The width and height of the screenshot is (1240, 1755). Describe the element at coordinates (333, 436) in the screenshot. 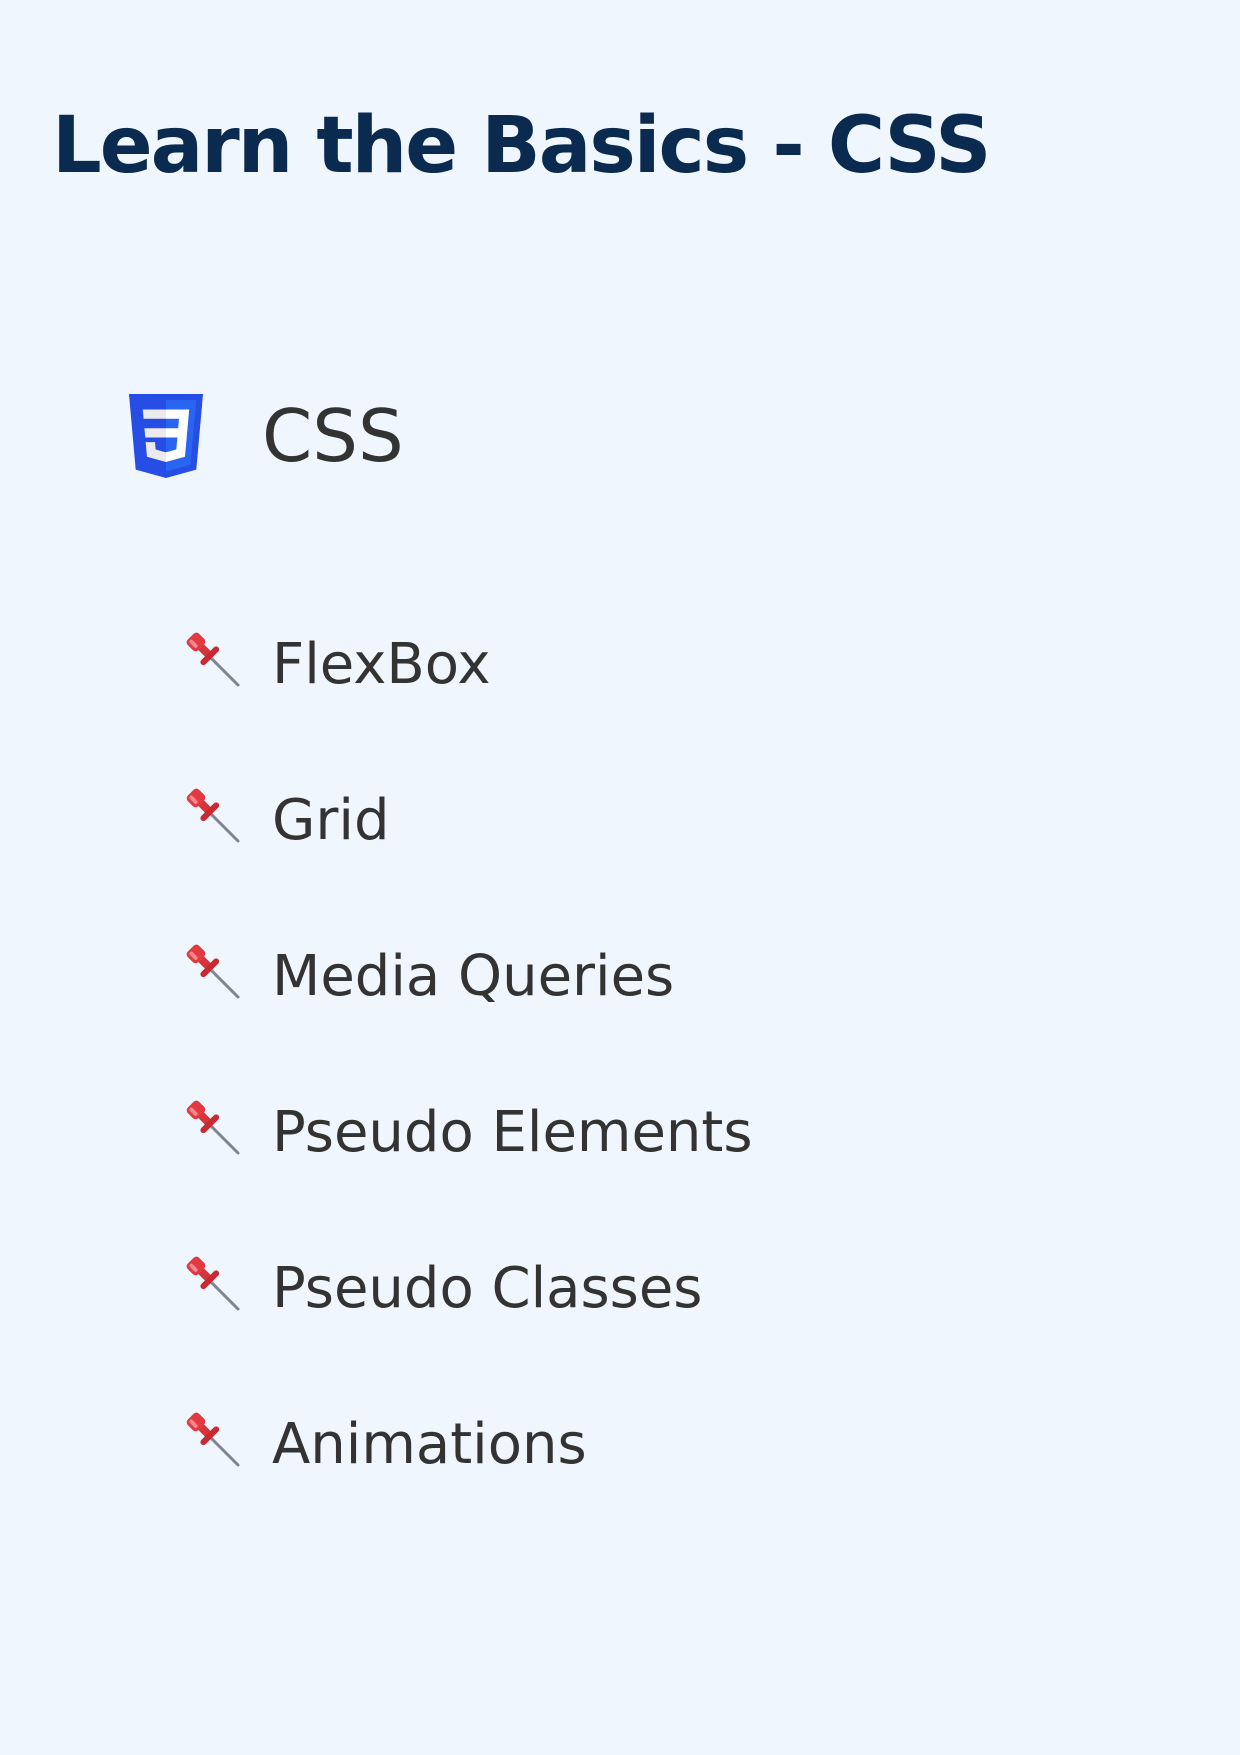

I see `section-label: CSS` at that location.